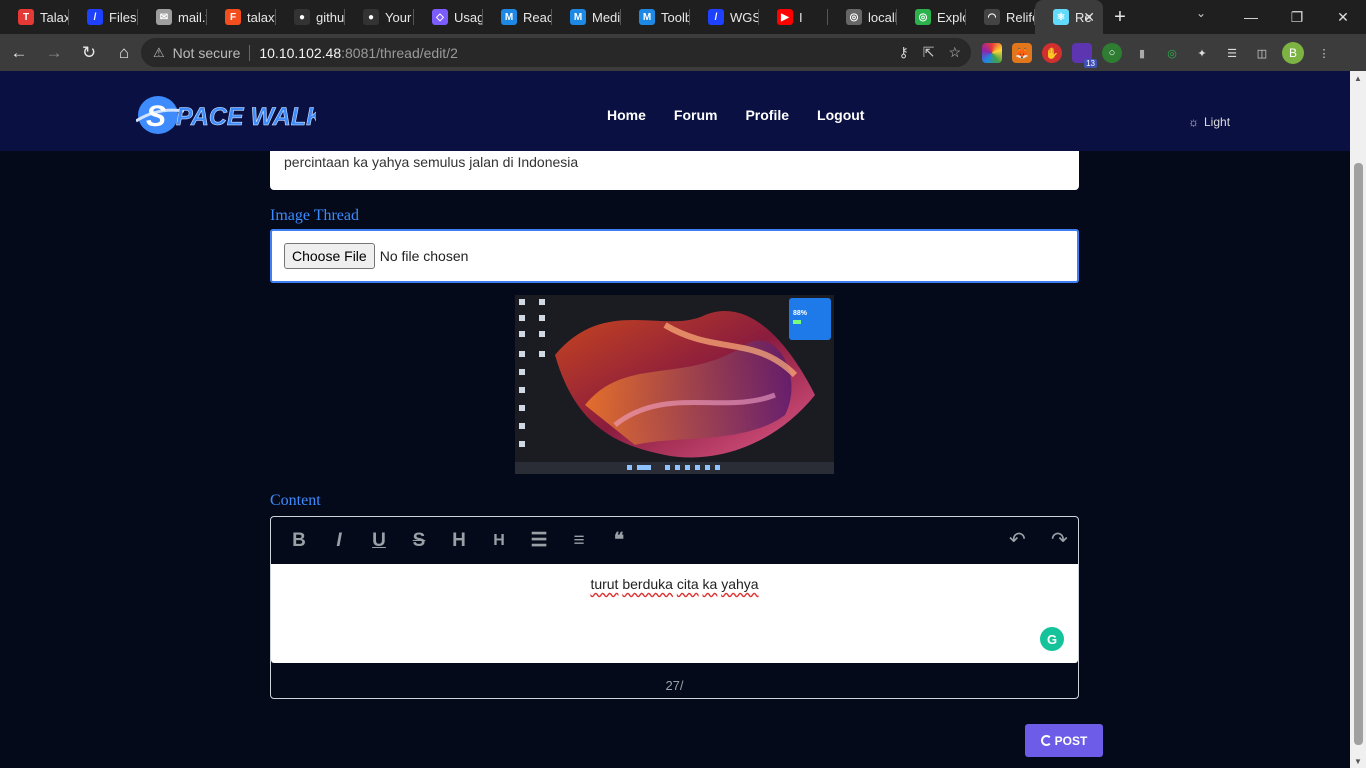 This screenshot has width=1366, height=768. Describe the element at coordinates (250, 52) in the screenshot. I see `address-divider` at that location.